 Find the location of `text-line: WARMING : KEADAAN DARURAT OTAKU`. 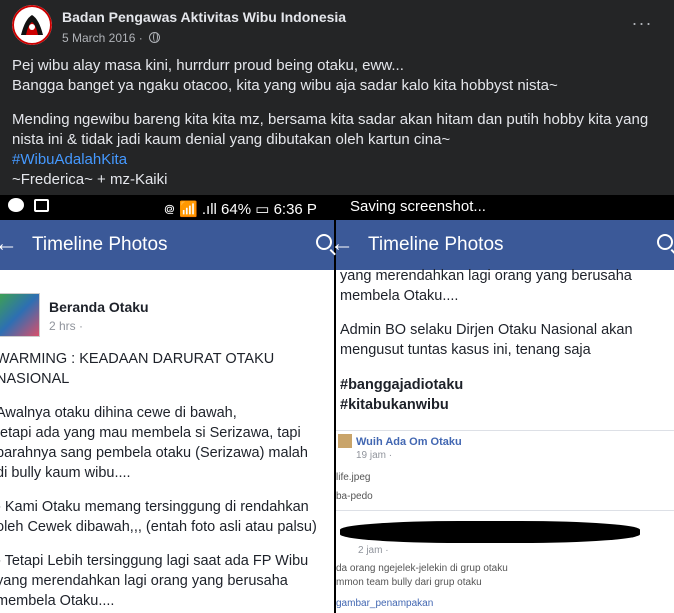

text-line: WARMING : KEADAAN DARURAT OTAKU is located at coordinates (137, 359).